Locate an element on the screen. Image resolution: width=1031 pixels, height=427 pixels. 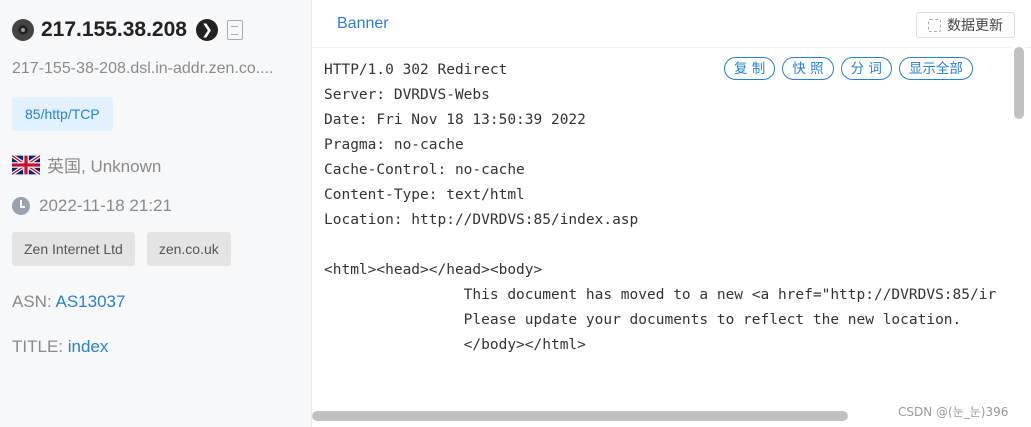
tokenize-button: 分 词 is located at coordinates (866, 68).